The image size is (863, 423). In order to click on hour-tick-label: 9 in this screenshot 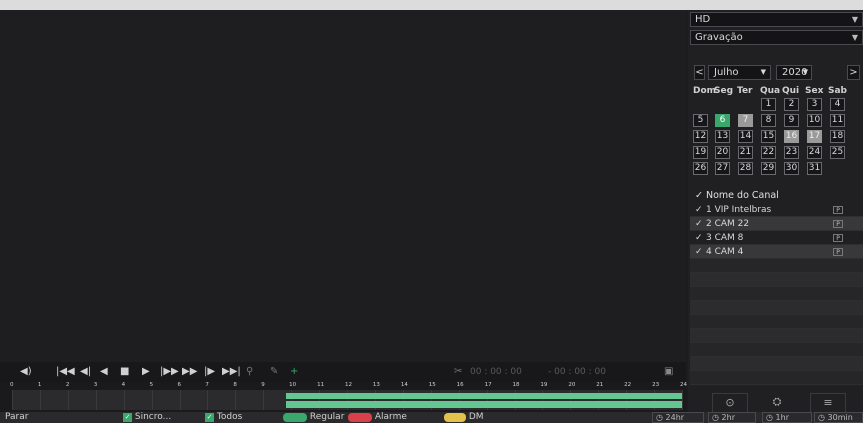, I will do `click(263, 385)`.